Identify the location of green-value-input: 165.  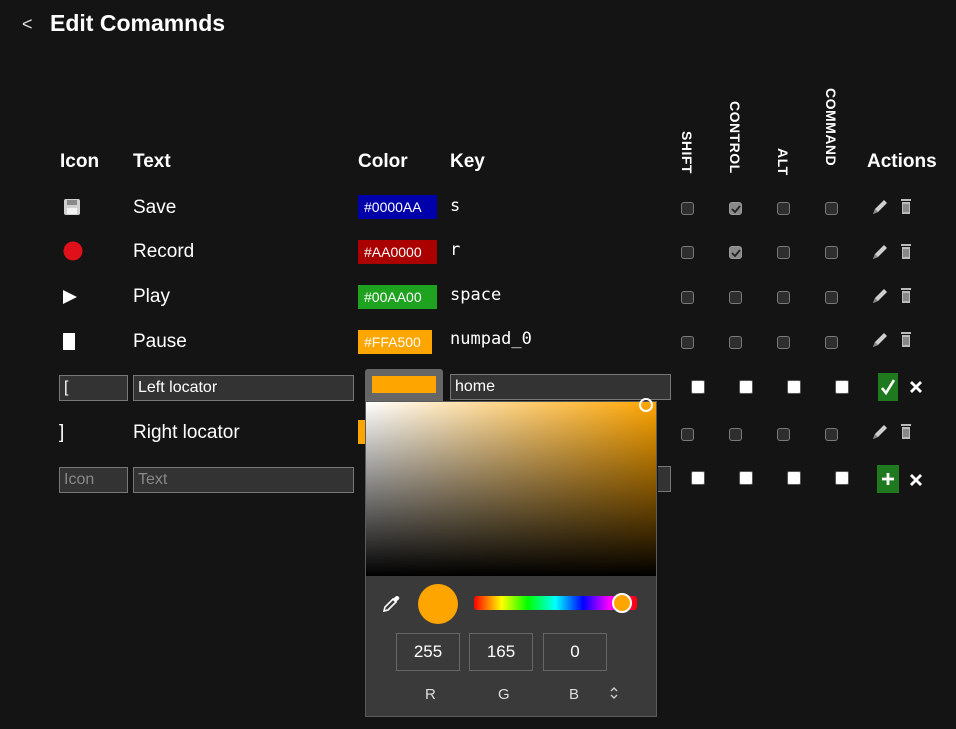
(501, 652).